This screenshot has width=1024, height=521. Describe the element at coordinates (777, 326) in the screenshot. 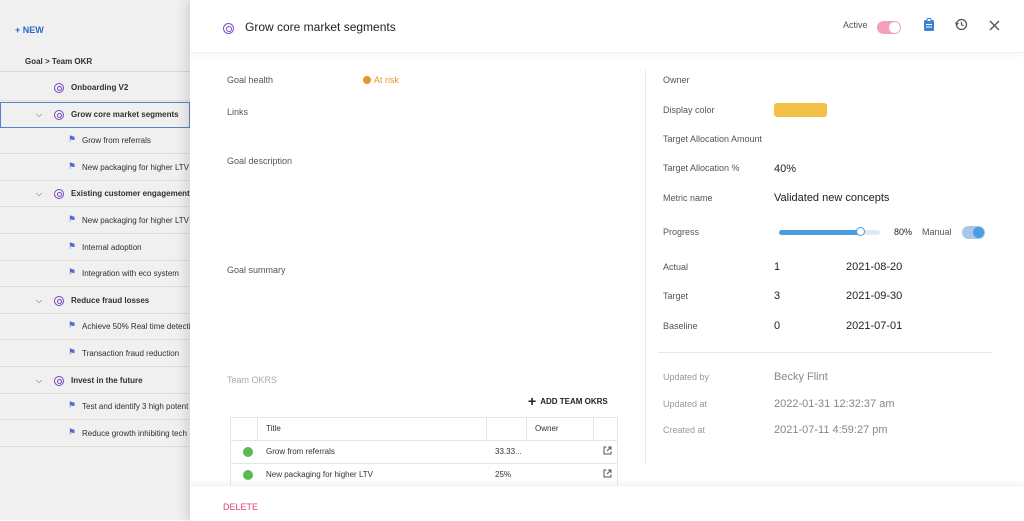

I see `baseline-value: 0` at that location.